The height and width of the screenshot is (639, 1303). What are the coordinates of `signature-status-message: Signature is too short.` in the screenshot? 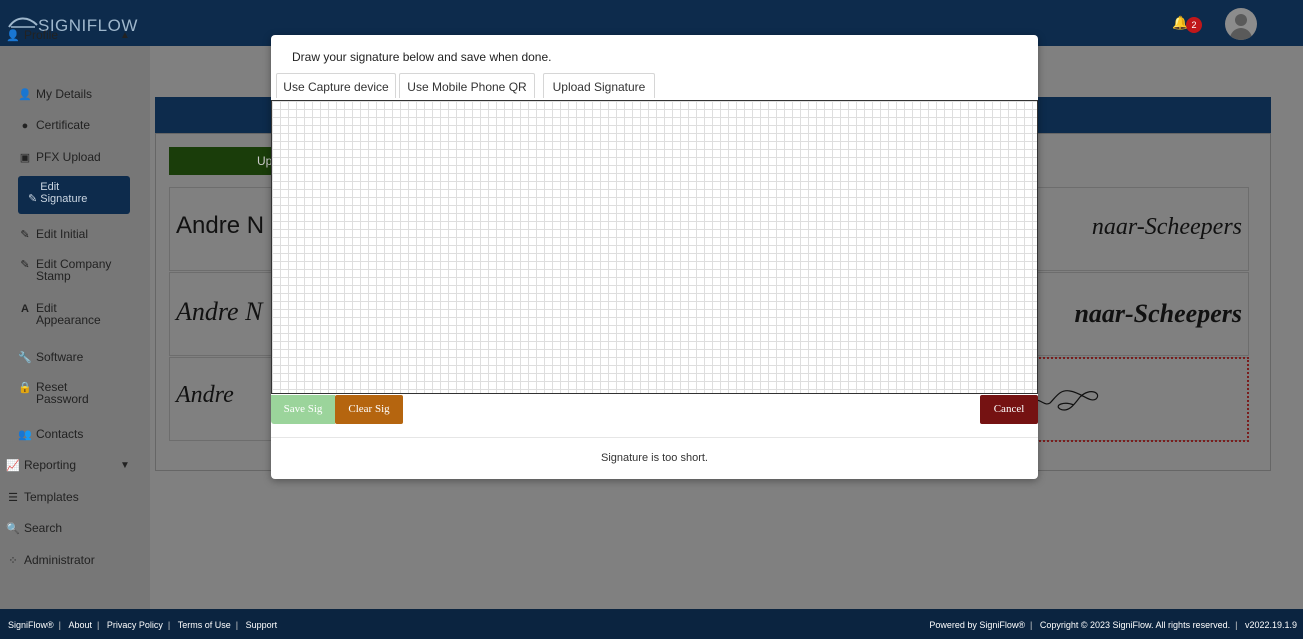 It's located at (654, 458).